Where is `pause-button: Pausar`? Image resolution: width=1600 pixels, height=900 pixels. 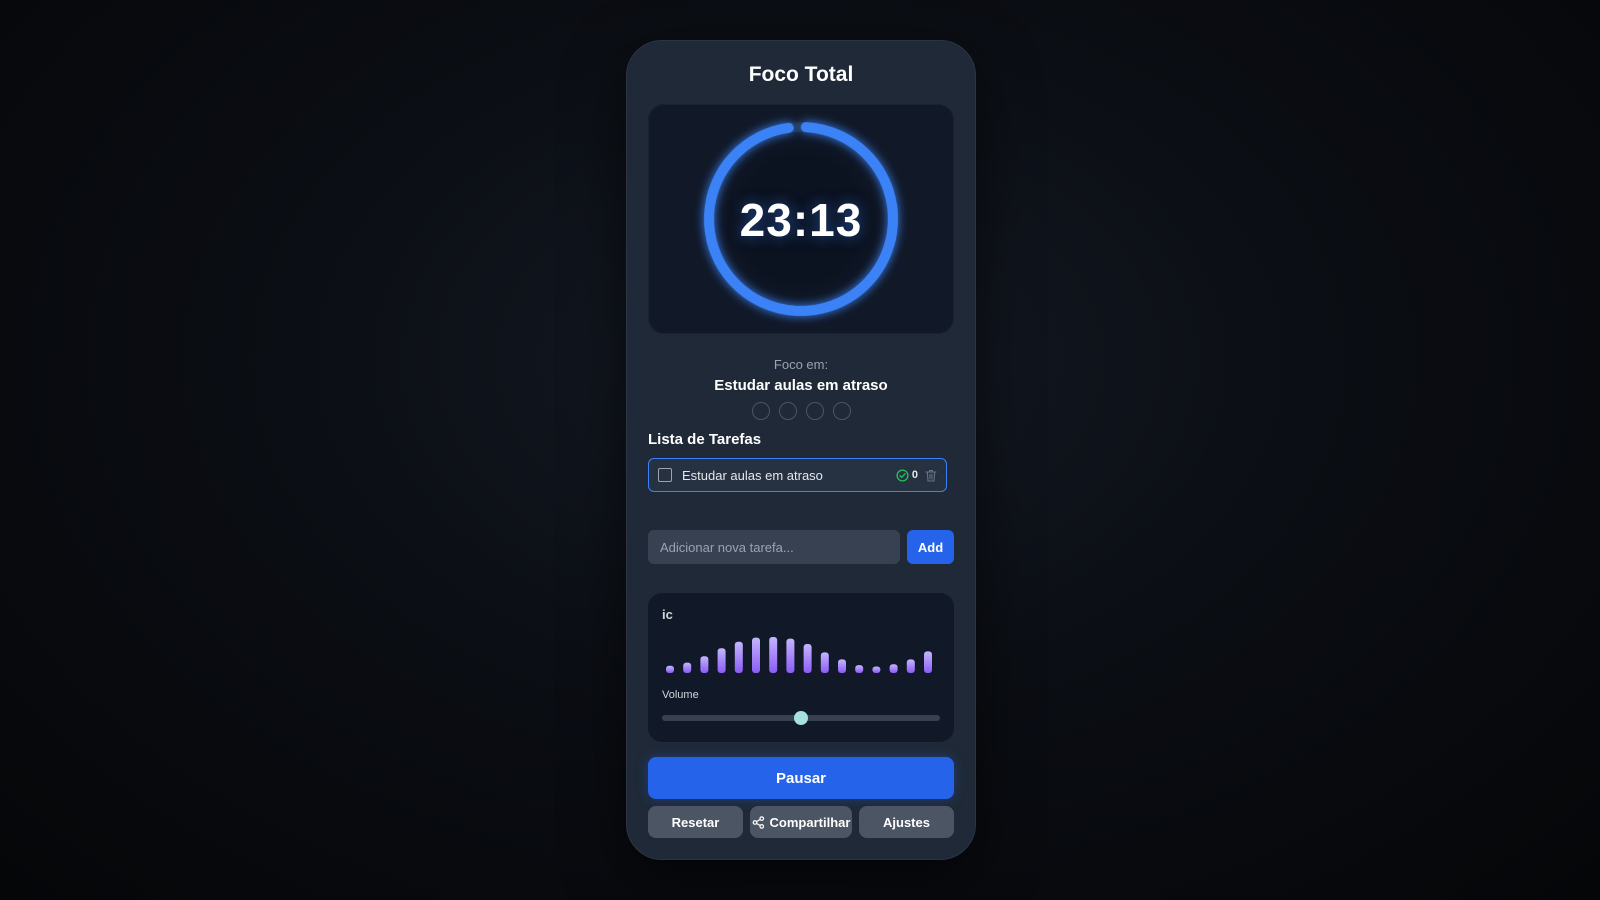 pause-button: Pausar is located at coordinates (801, 778).